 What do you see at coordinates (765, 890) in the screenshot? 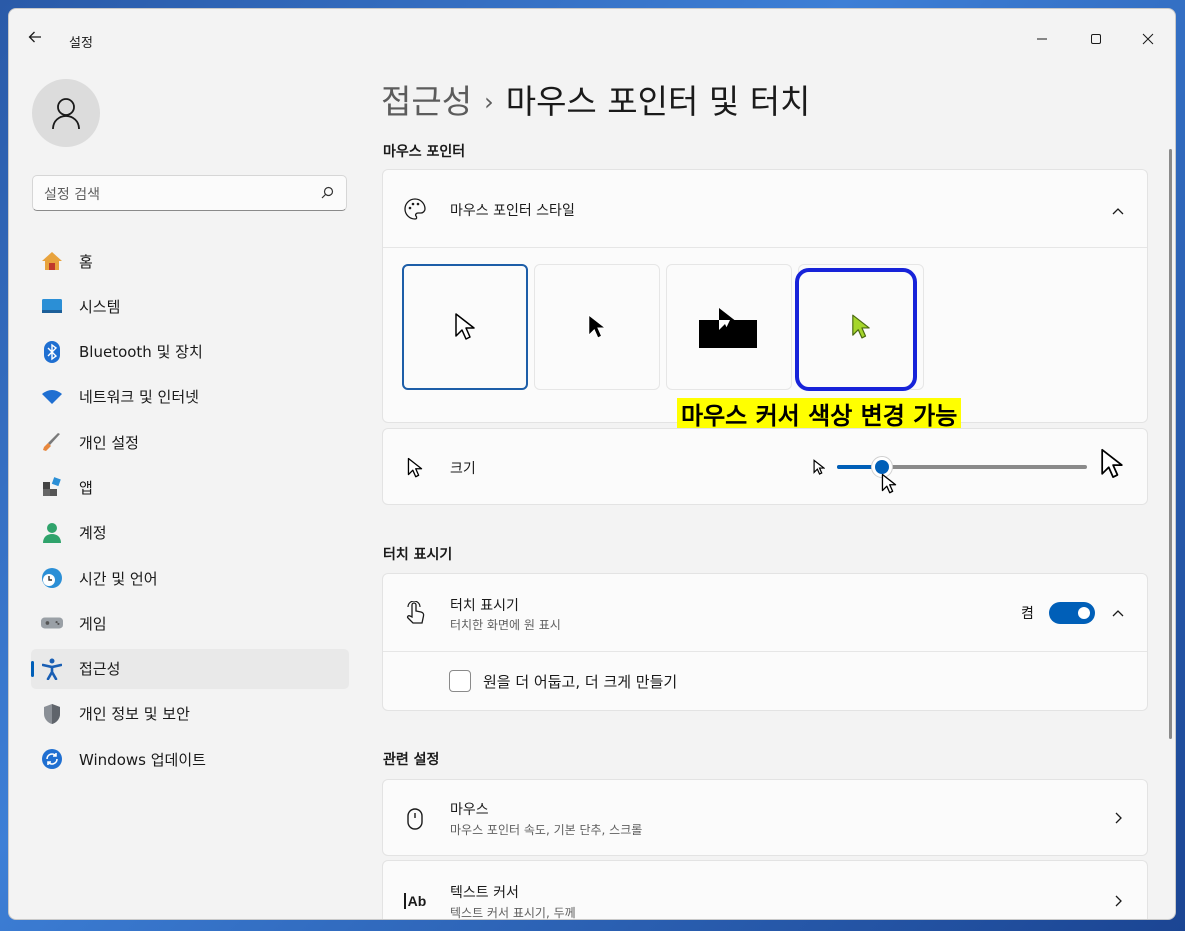
I see `related-text-cursor-card: Ab 텍스트 커서 텍스트 커서 표시기, 두께` at bounding box center [765, 890].